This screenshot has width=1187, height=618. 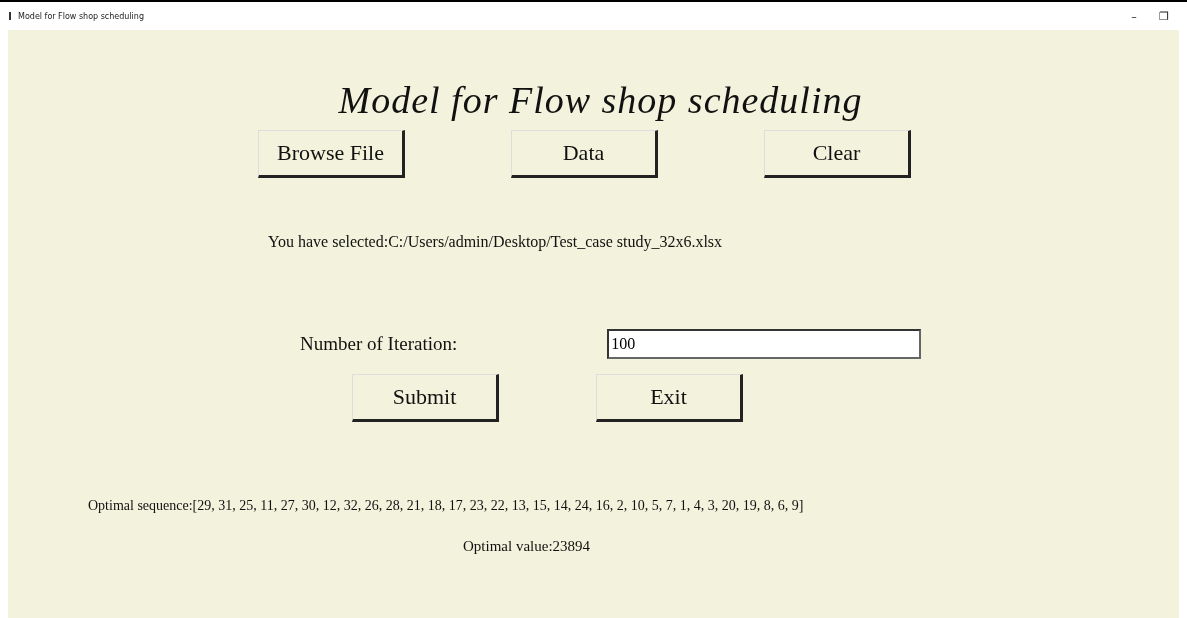 I want to click on exit-button: Exit, so click(x=669, y=398).